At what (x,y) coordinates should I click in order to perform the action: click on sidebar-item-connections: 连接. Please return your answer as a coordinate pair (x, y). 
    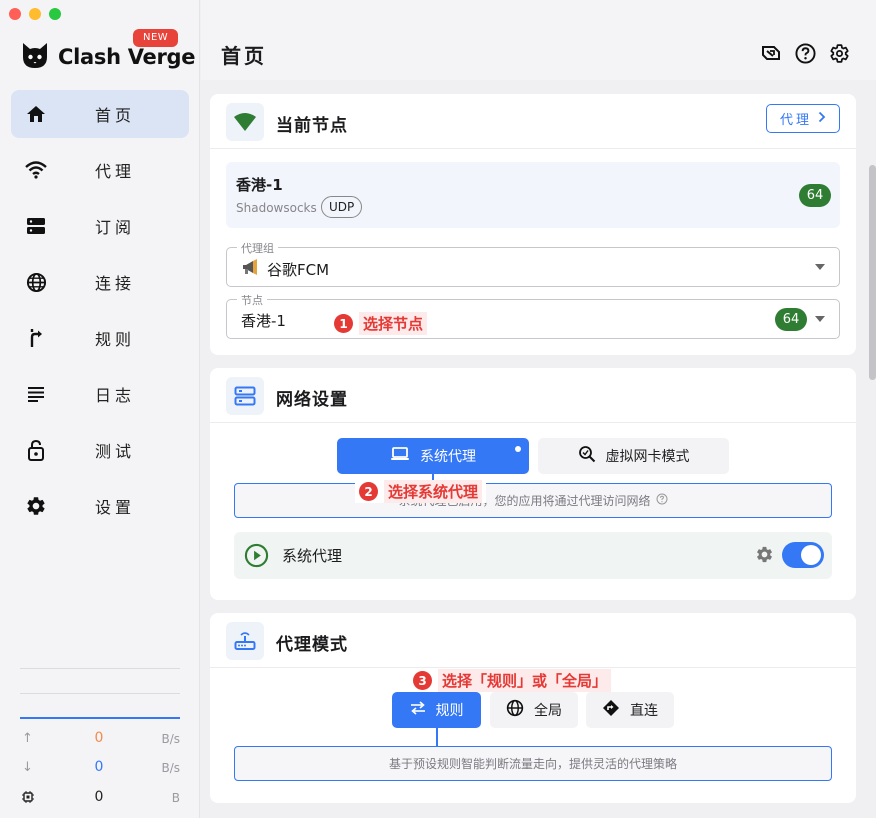
    Looking at the image, I should click on (100, 282).